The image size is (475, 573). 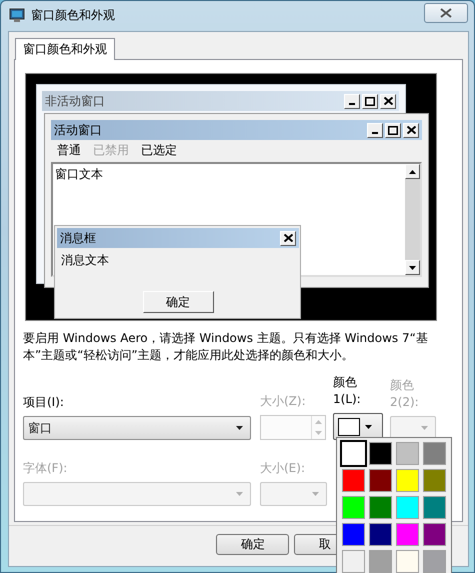 I want to click on scroll-down-button, so click(x=412, y=267).